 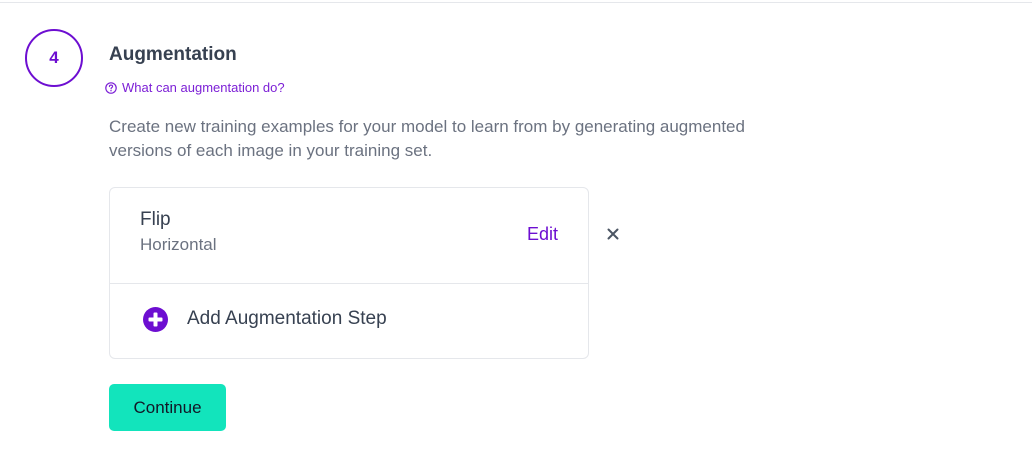 What do you see at coordinates (287, 318) in the screenshot?
I see `add-augmentation-step-label: Add Augmentation Step` at bounding box center [287, 318].